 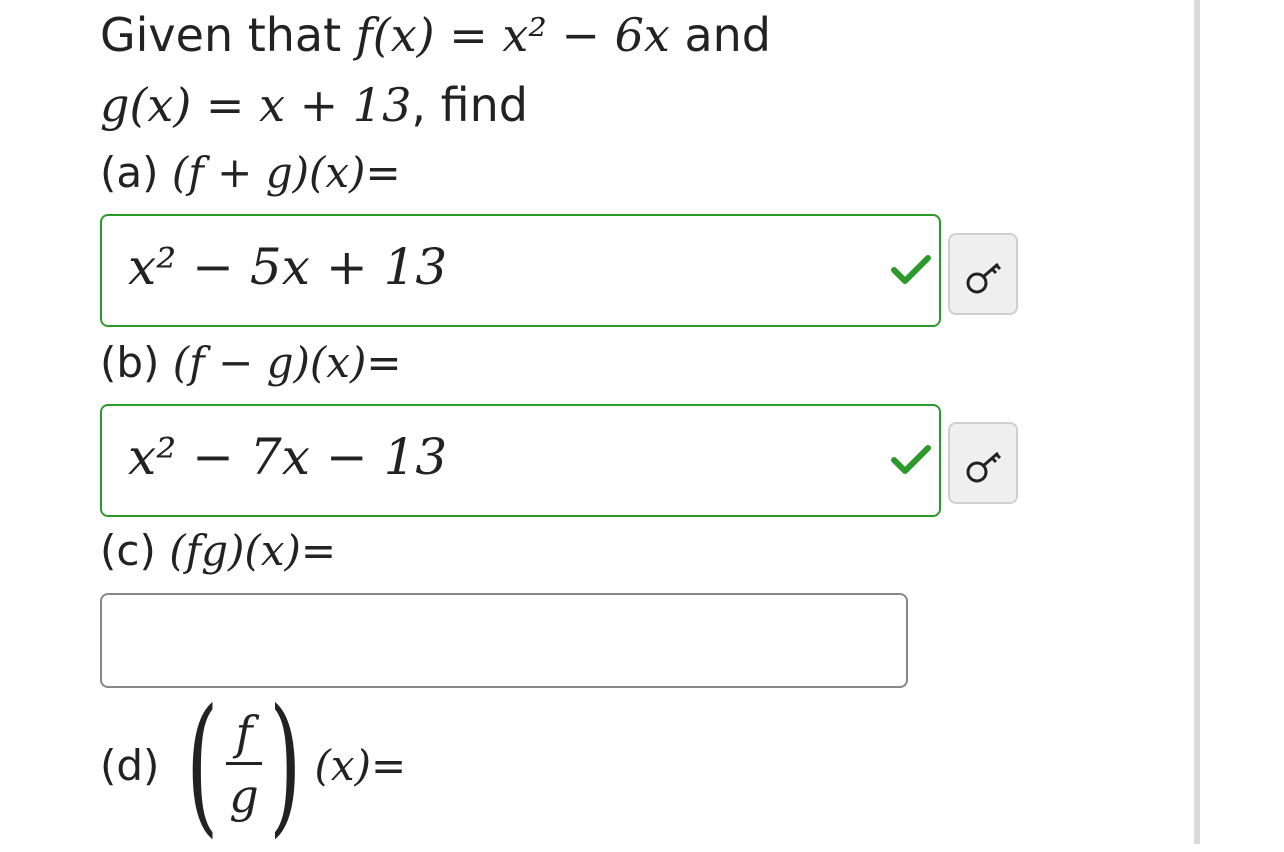 What do you see at coordinates (243, 765) in the screenshot?
I see `part-d-fraction: f g` at bounding box center [243, 765].